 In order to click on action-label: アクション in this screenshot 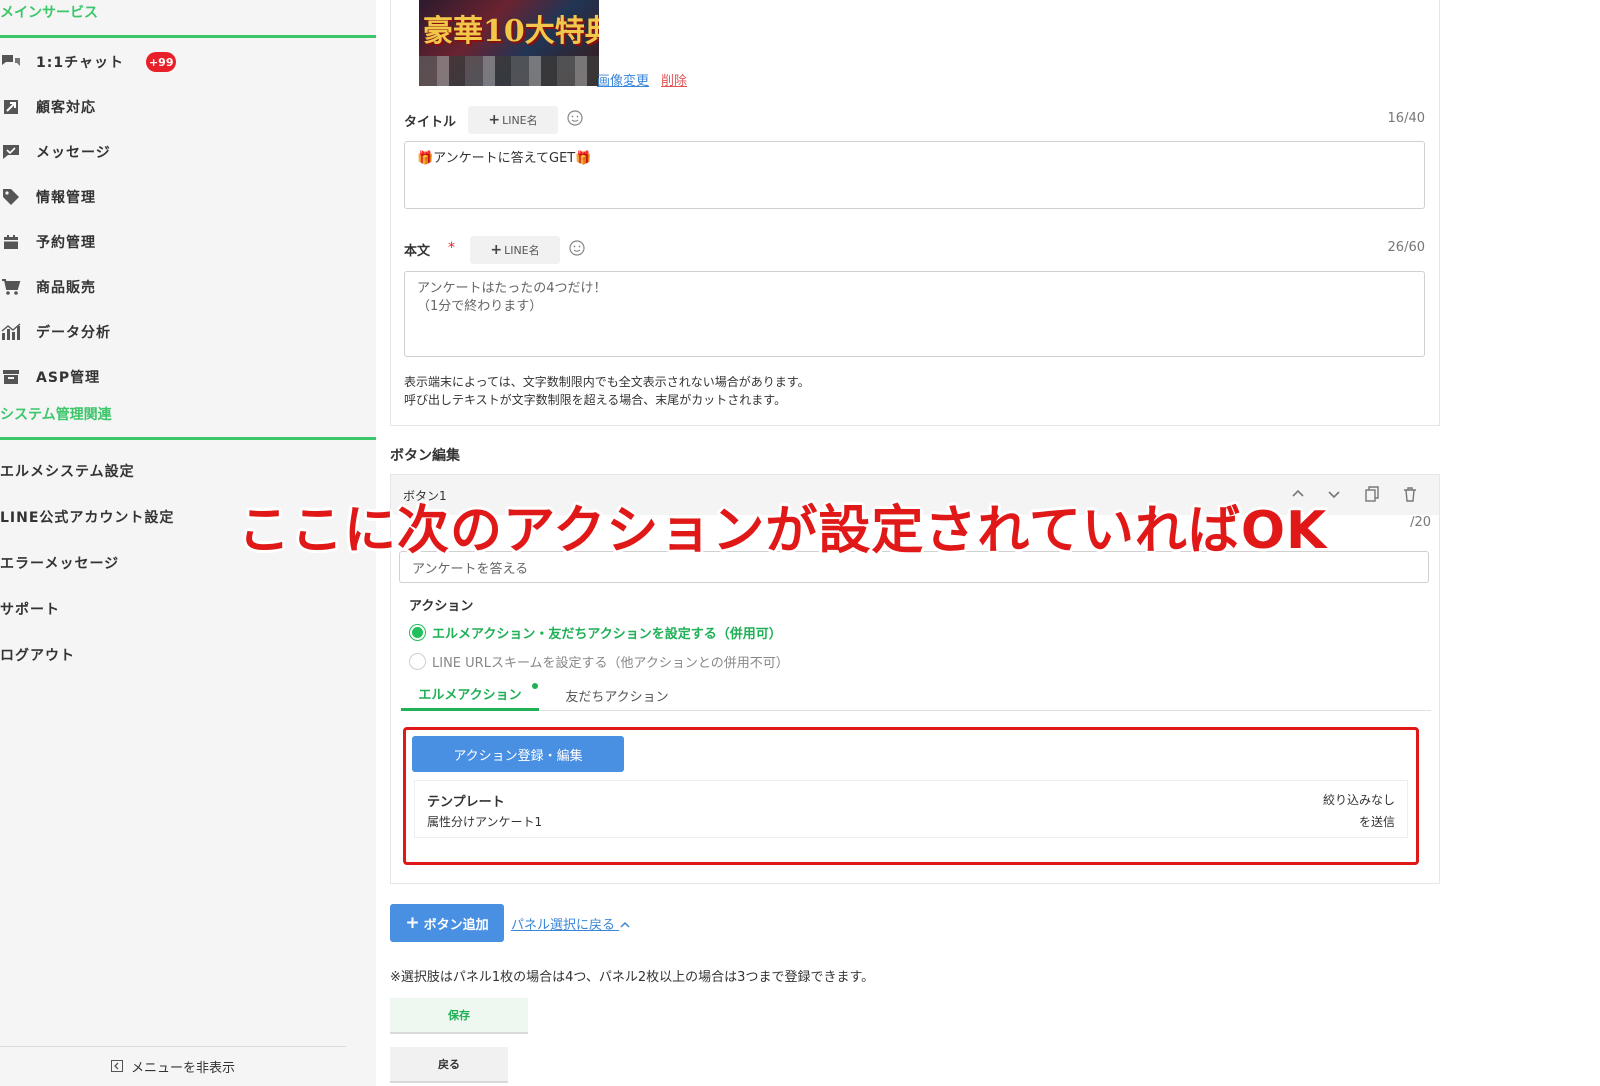, I will do `click(441, 606)`.